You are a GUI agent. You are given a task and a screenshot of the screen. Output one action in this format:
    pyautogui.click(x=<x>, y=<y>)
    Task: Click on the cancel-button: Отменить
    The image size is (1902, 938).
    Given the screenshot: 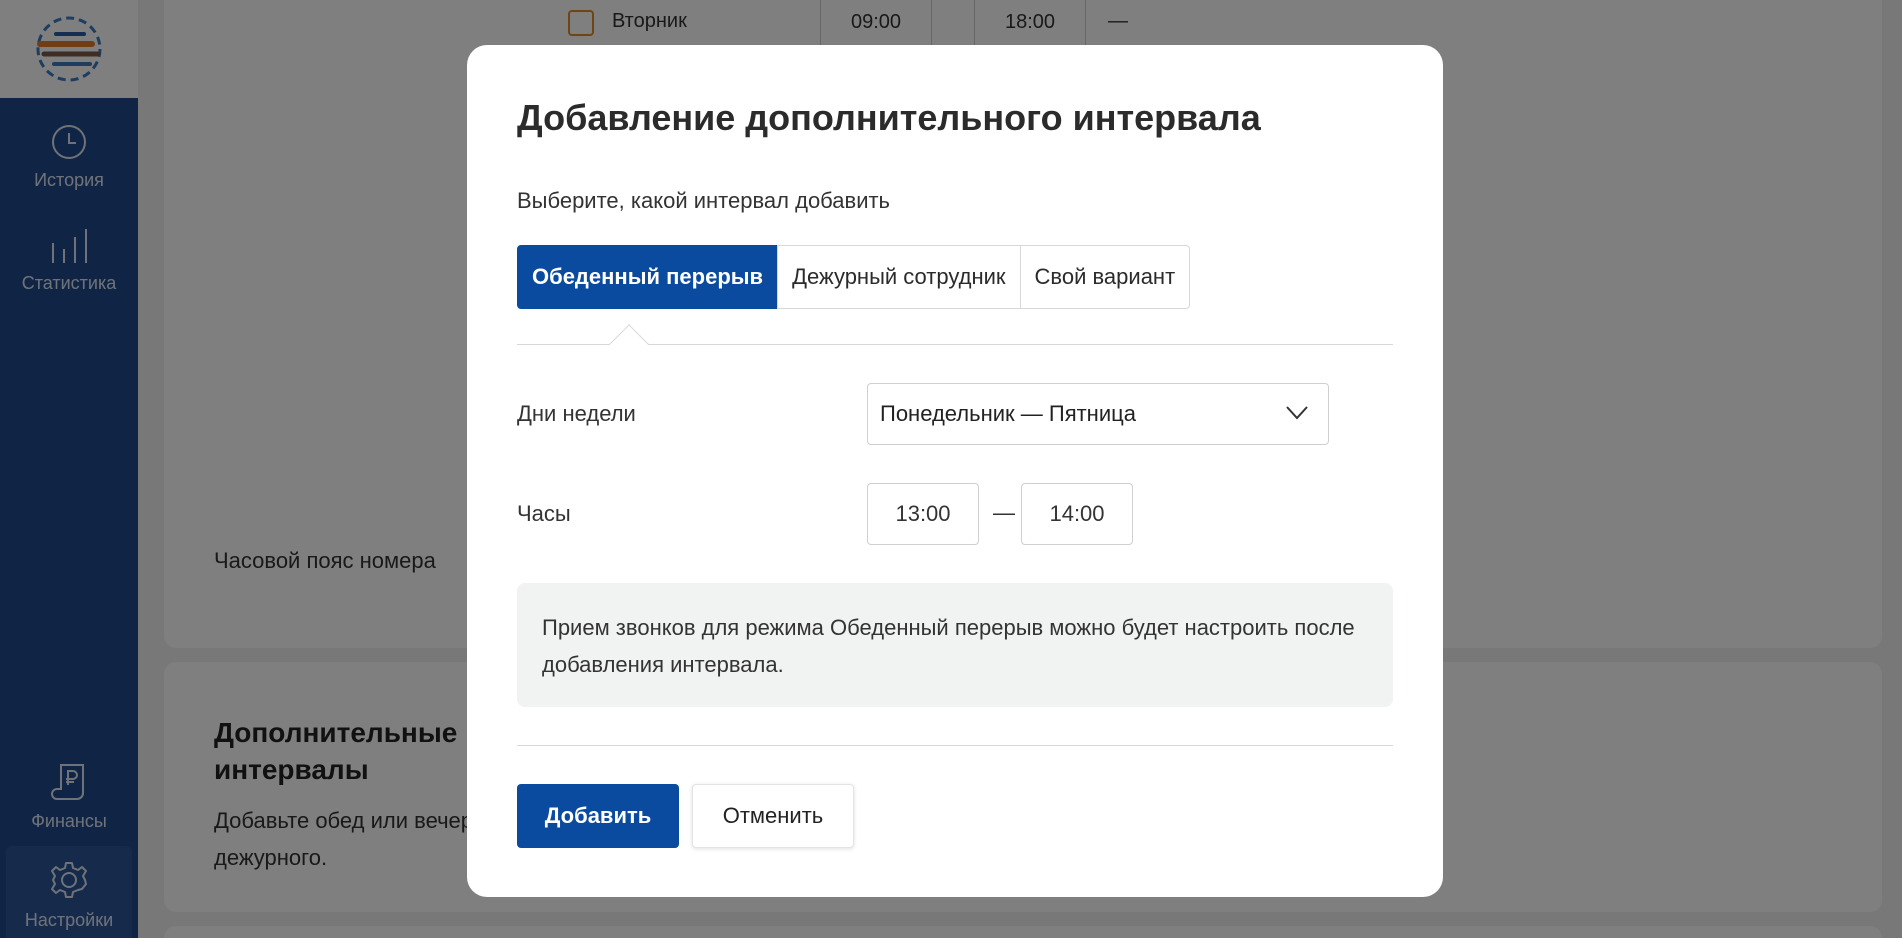 What is the action you would take?
    pyautogui.click(x=773, y=816)
    